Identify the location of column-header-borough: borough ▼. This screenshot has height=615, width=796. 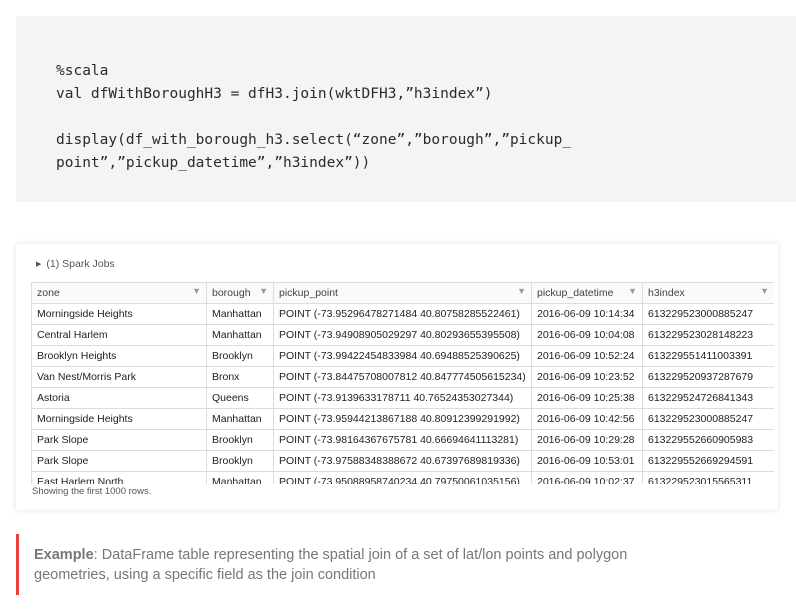
(240, 293).